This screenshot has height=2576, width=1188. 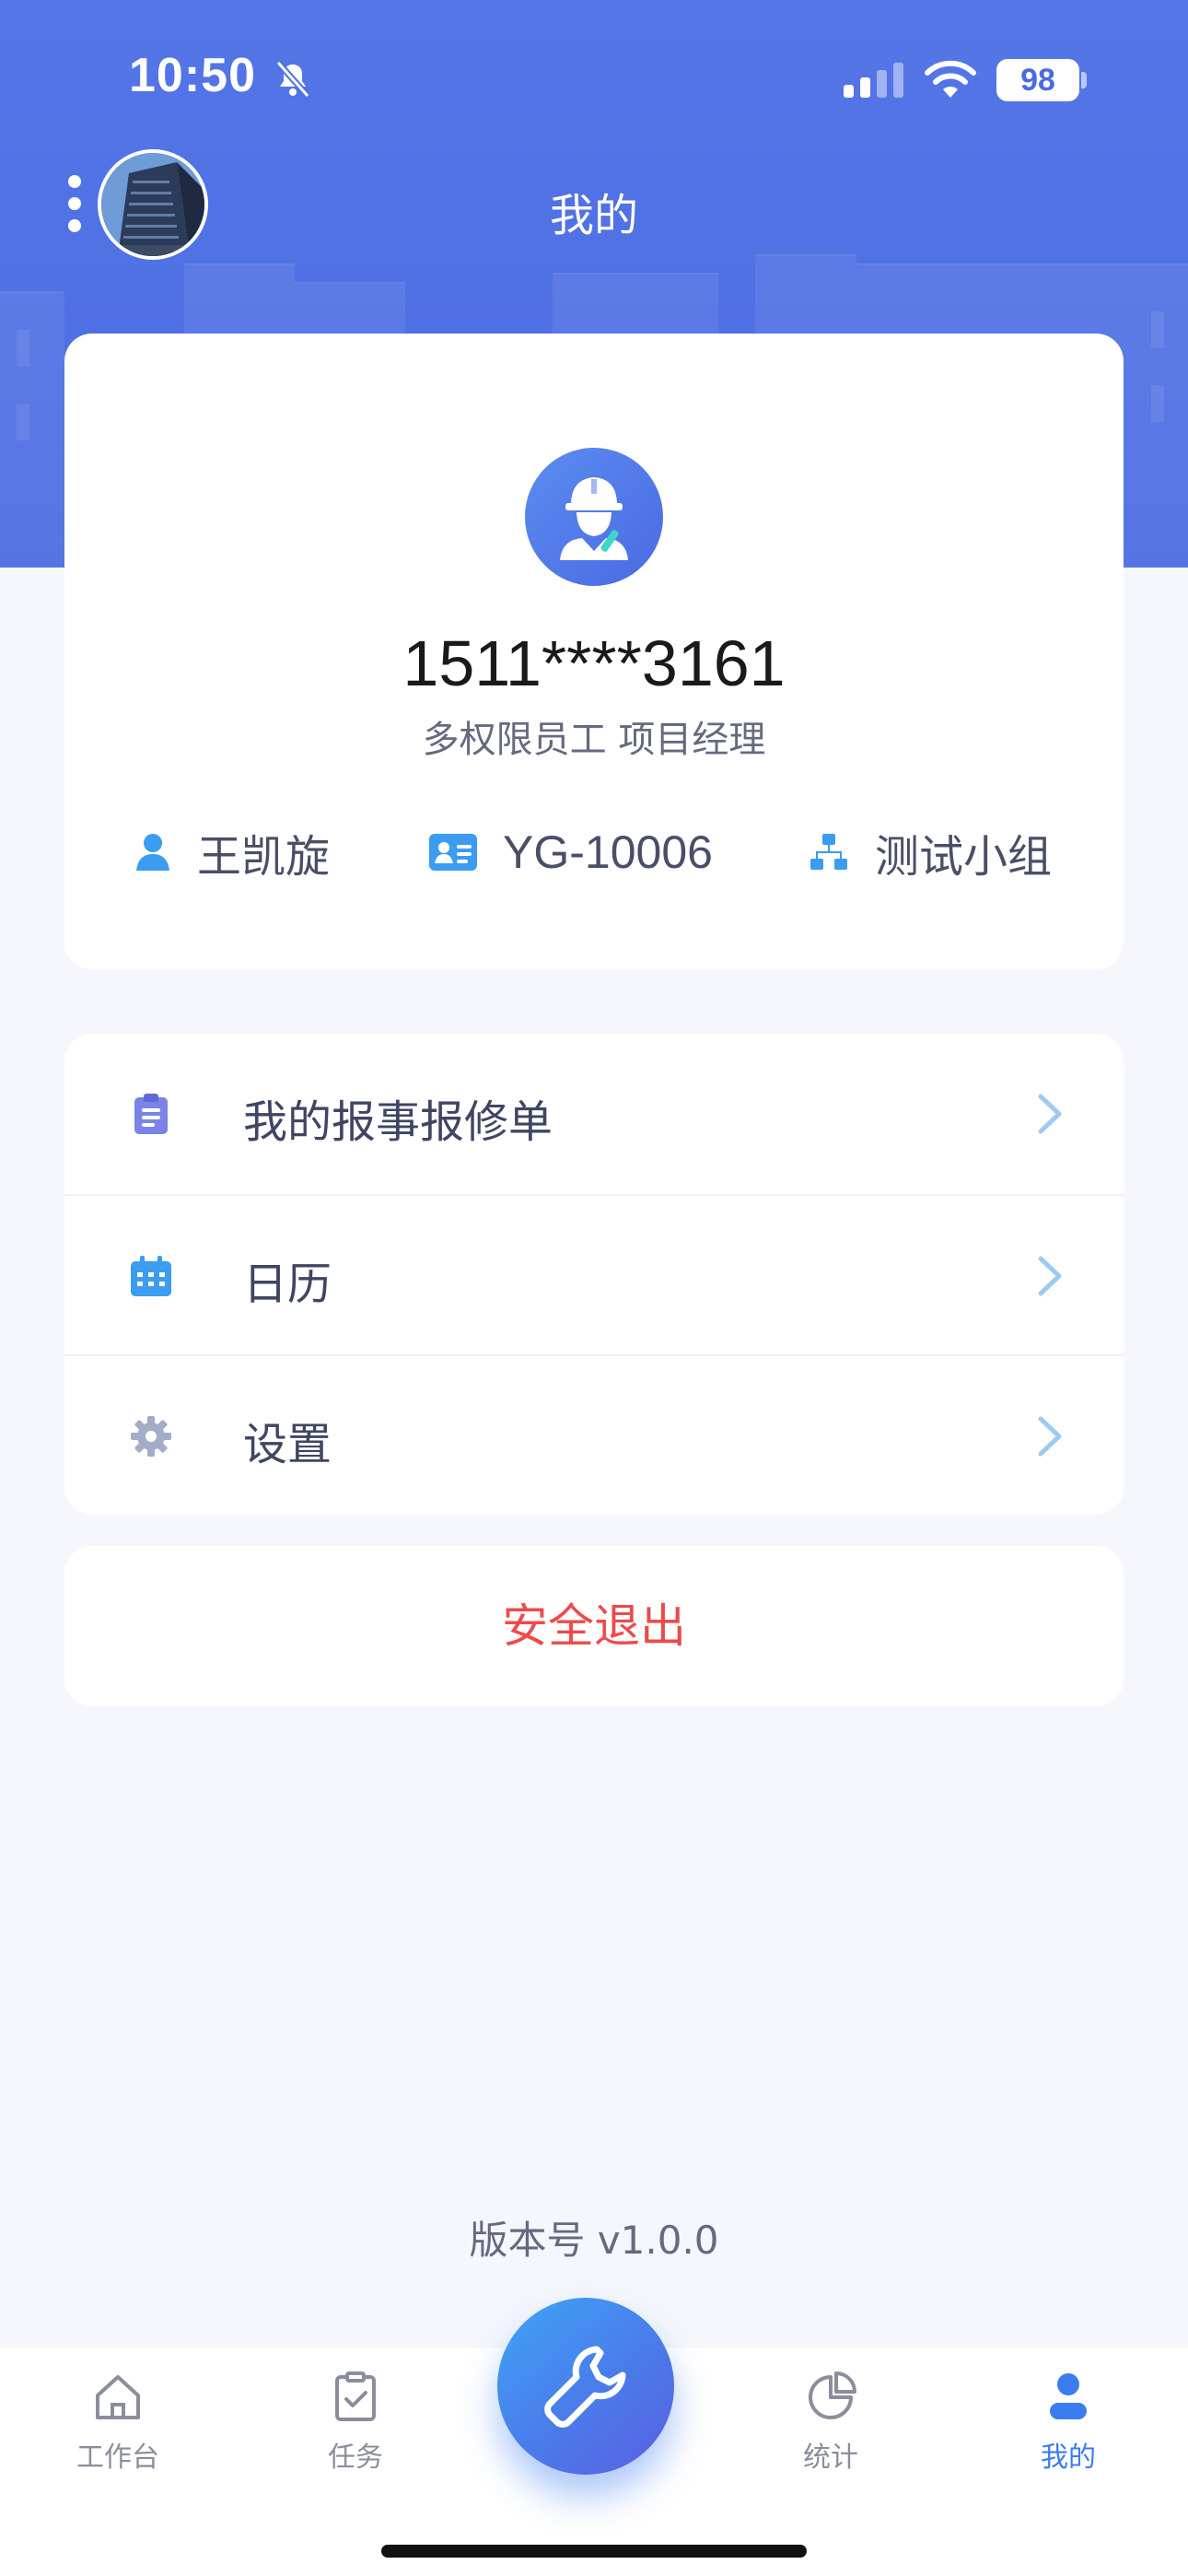 What do you see at coordinates (118, 2434) in the screenshot?
I see `tab-workbench: 工作台` at bounding box center [118, 2434].